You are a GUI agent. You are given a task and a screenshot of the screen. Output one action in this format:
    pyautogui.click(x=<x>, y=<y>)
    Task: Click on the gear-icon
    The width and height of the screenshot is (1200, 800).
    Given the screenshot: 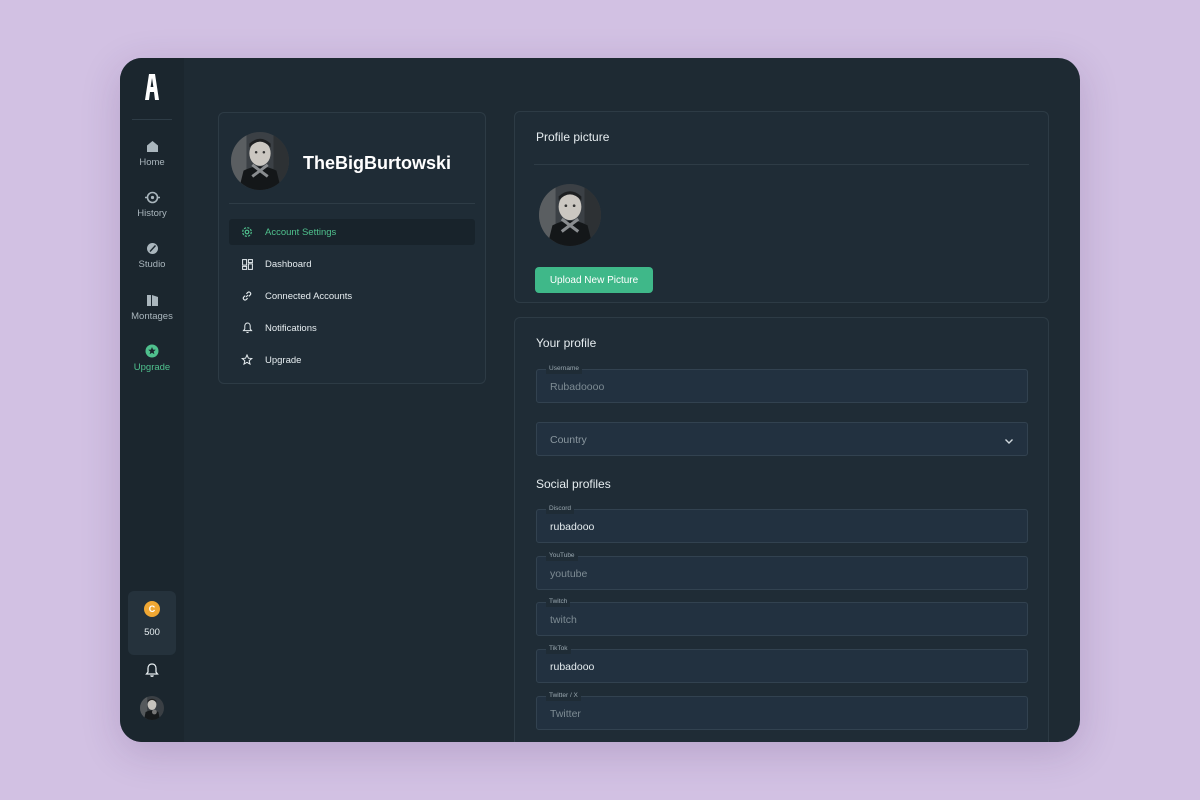 What is the action you would take?
    pyautogui.click(x=247, y=232)
    